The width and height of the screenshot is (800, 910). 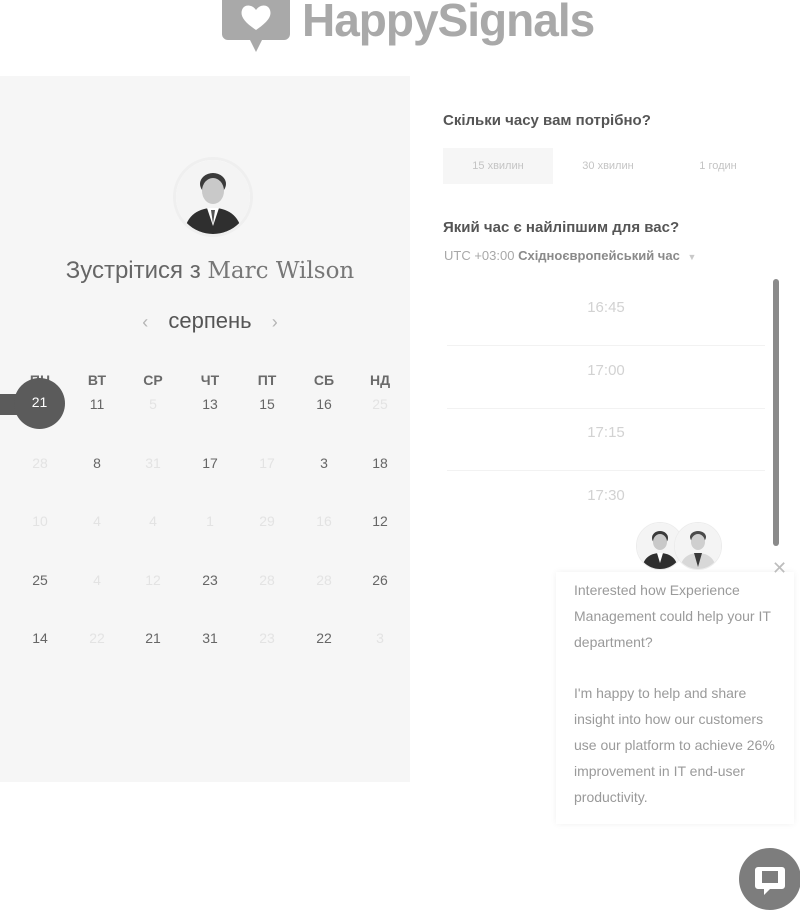 I want to click on month-label: серпень, so click(x=210, y=320).